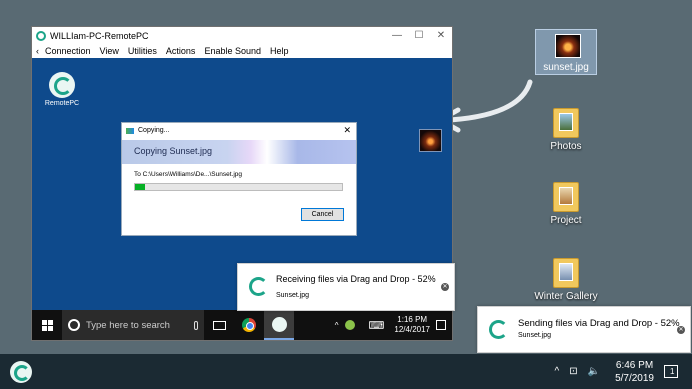  I want to click on task-view-icon, so click(219, 325).